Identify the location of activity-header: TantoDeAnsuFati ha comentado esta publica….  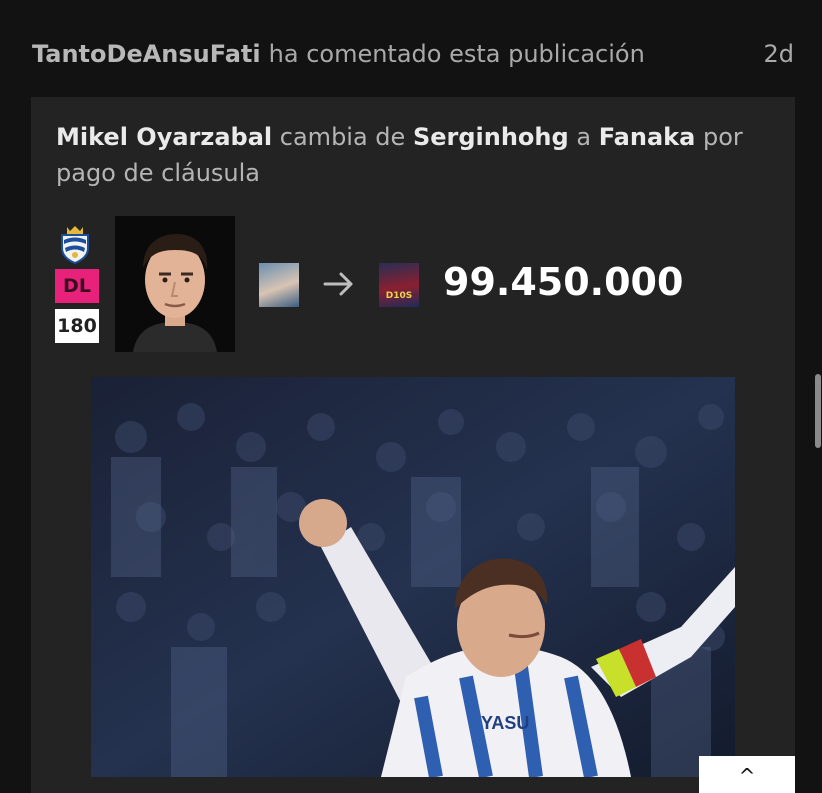
(413, 54).